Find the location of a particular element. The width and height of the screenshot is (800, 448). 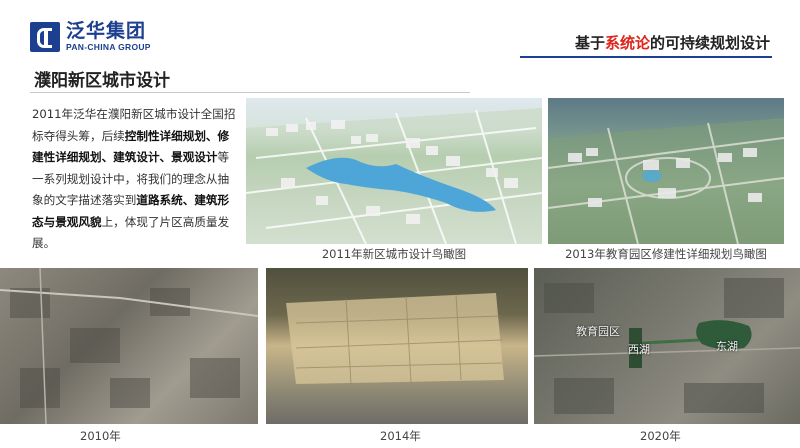

slide-header-title: 基于系统论的可持续规划设计 is located at coordinates (672, 42).